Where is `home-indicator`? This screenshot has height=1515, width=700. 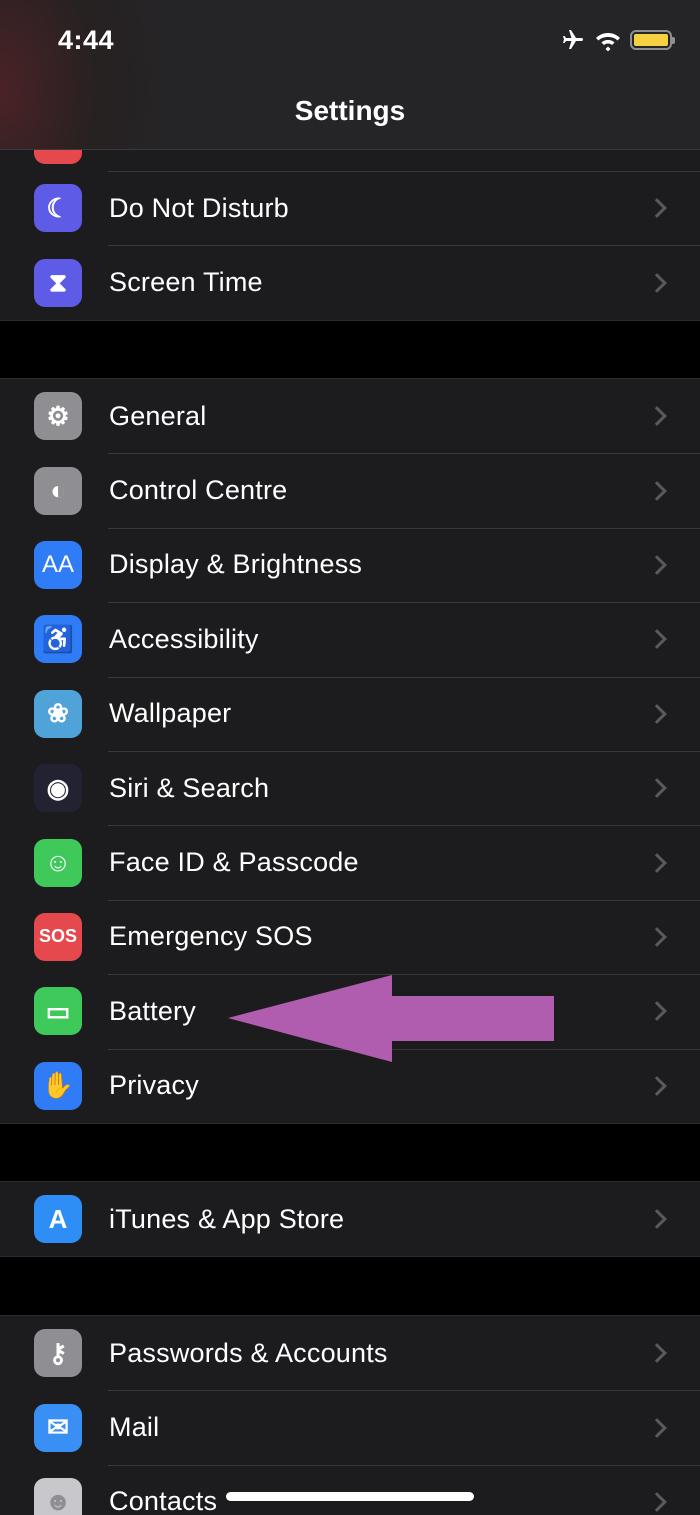
home-indicator is located at coordinates (350, 1496).